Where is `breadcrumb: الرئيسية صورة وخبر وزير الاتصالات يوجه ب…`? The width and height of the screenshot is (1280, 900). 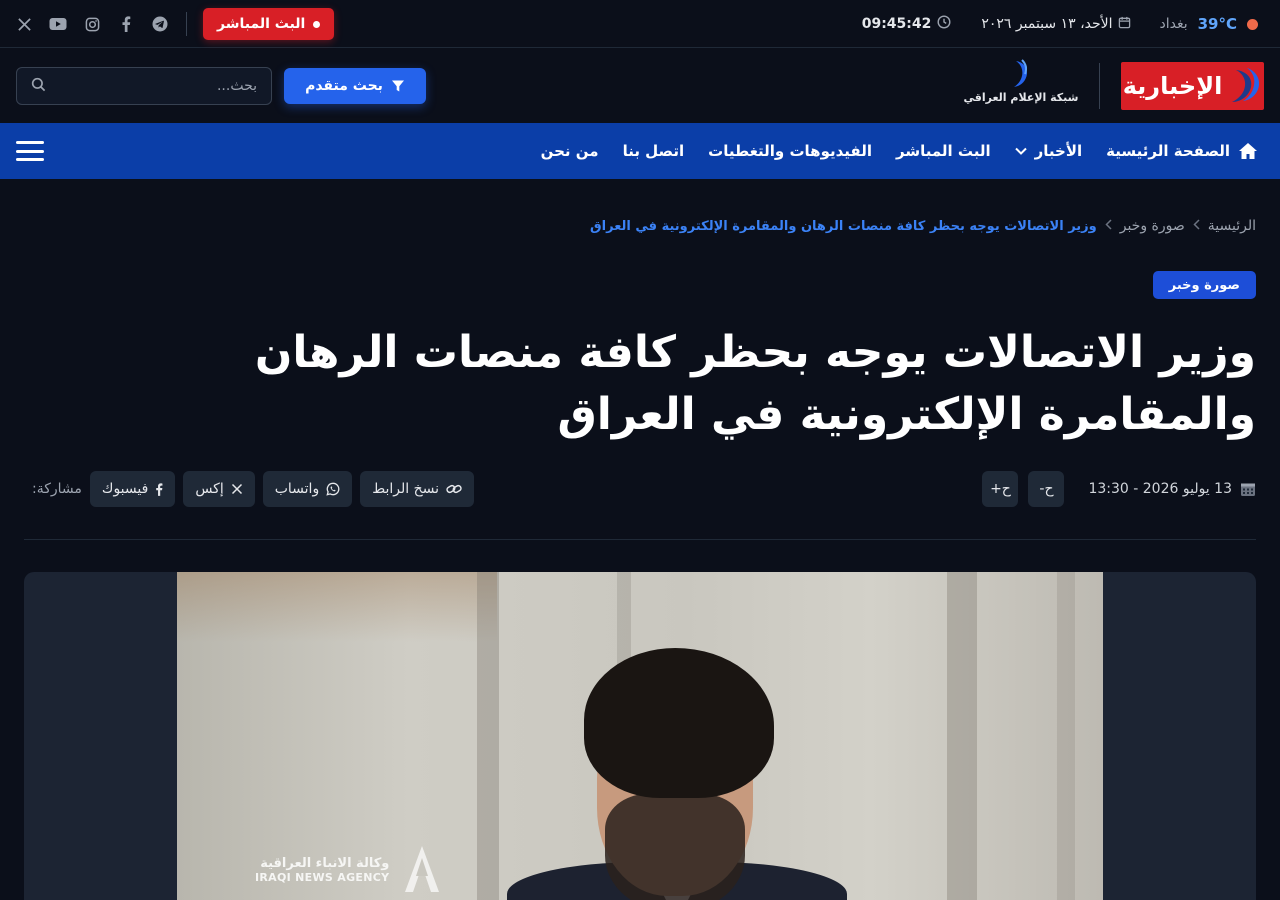 breadcrumb: الرئيسية صورة وخبر وزير الاتصالات يوجه ب… is located at coordinates (923, 226).